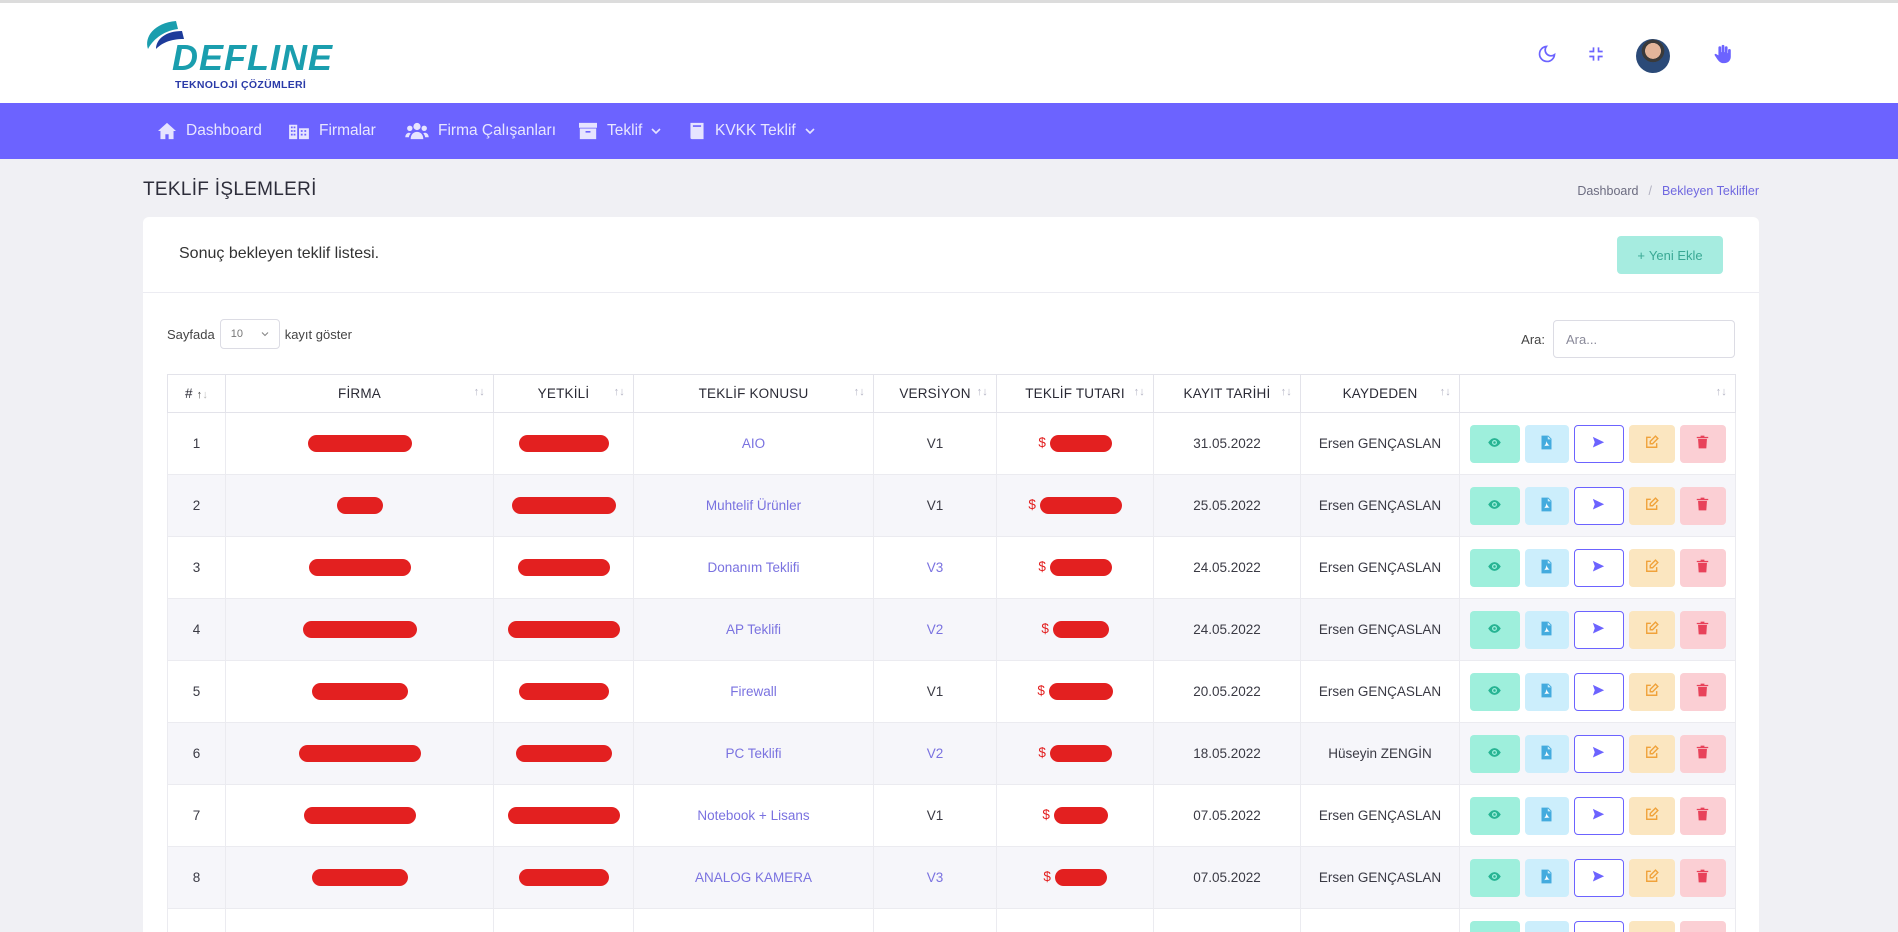 This screenshot has width=1898, height=932. What do you see at coordinates (1533, 339) in the screenshot?
I see `search-label: Ara:` at bounding box center [1533, 339].